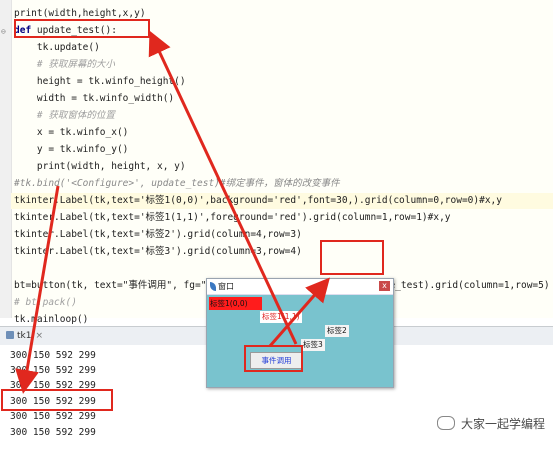 The height and width of the screenshot is (450, 553). What do you see at coordinates (37, 289) in the screenshot?
I see `arrow-code-to-output` at bounding box center [37, 289].